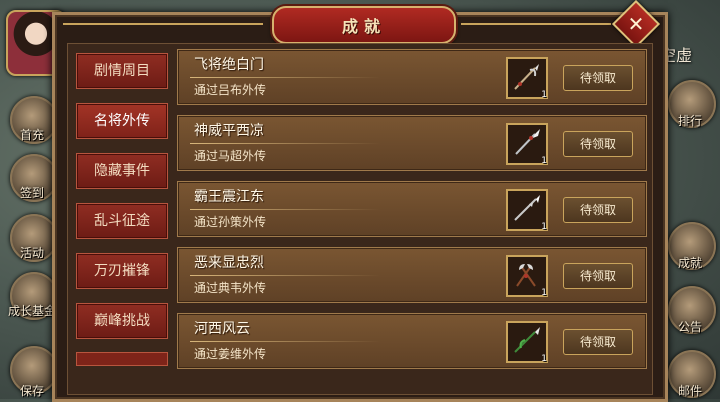 This screenshot has width=720, height=402. I want to click on tab-hidden-events: 隐藏事件, so click(122, 171).